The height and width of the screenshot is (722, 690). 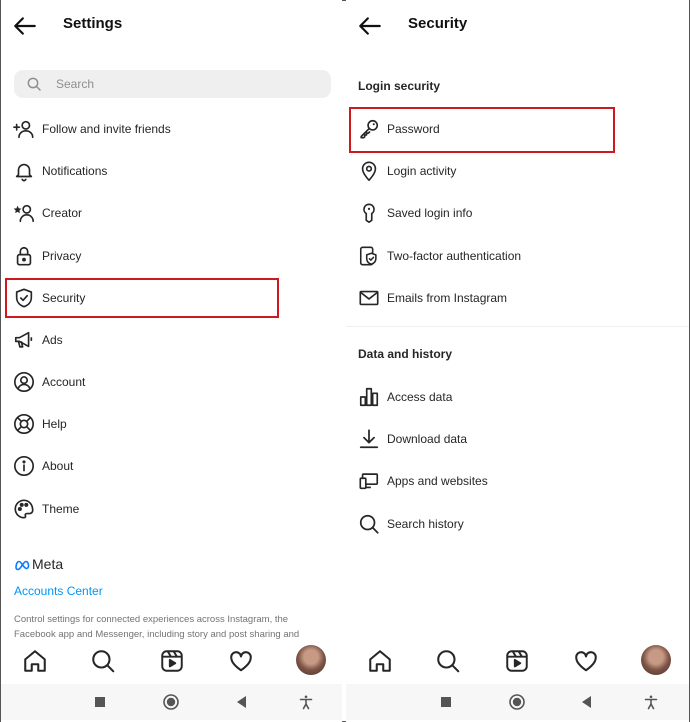 What do you see at coordinates (517, 439) in the screenshot?
I see `security-item-download-data: Download data` at bounding box center [517, 439].